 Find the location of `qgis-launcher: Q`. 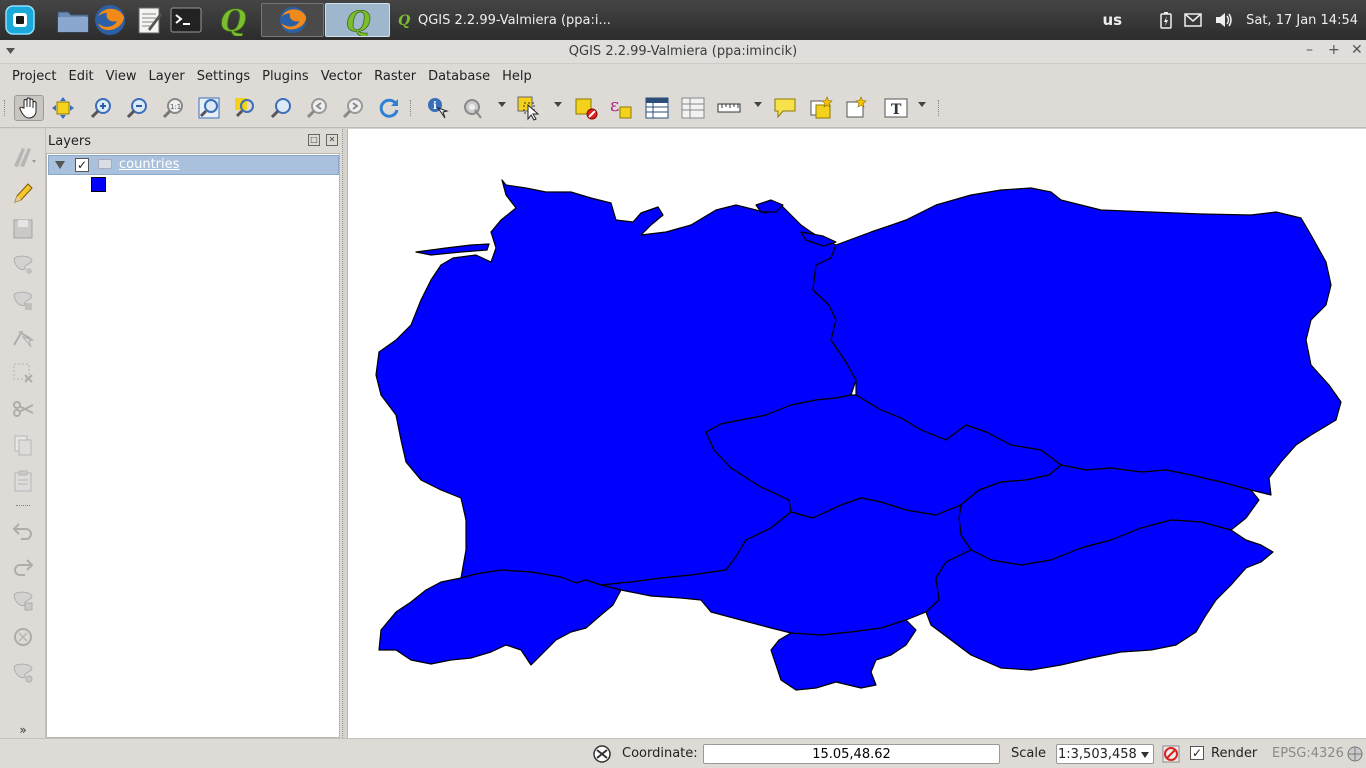

qgis-launcher: Q is located at coordinates (232, 20).